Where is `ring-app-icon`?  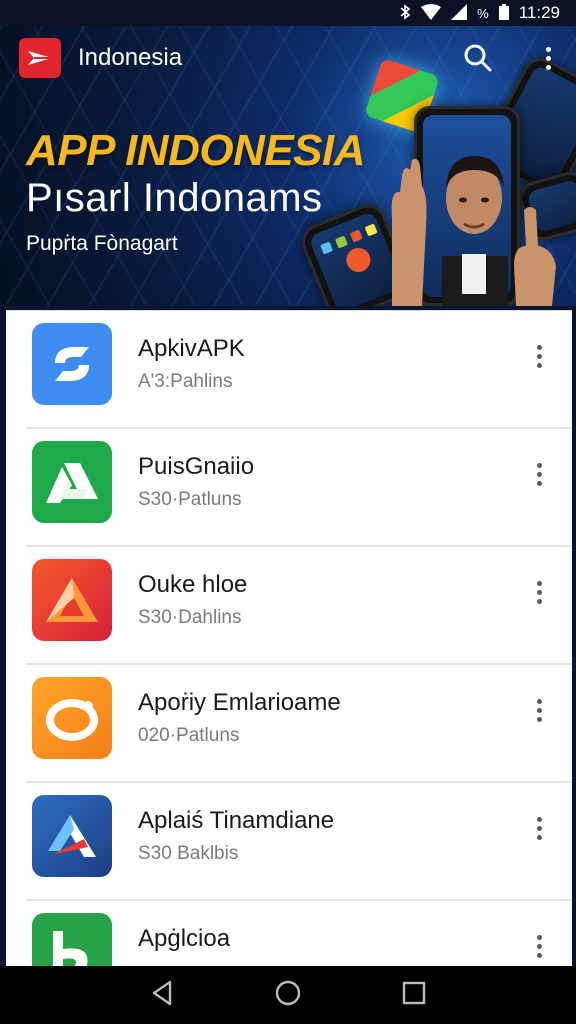 ring-app-icon is located at coordinates (72, 718).